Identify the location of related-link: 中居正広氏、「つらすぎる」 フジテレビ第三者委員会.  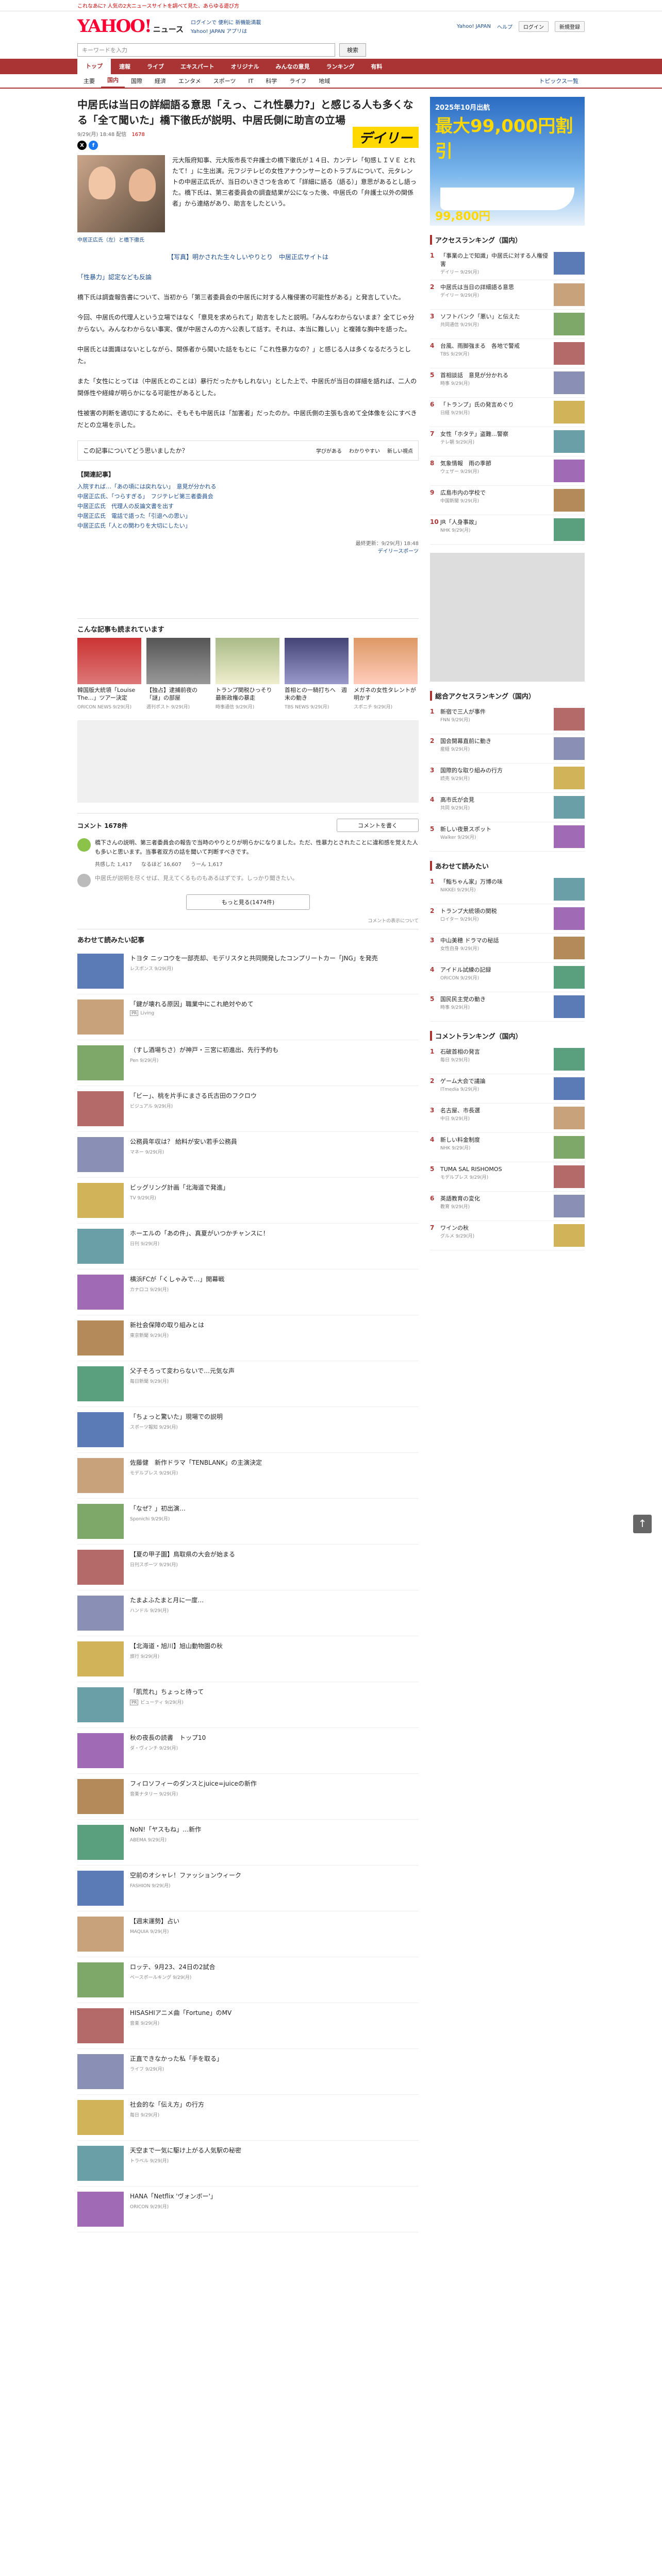
(248, 497).